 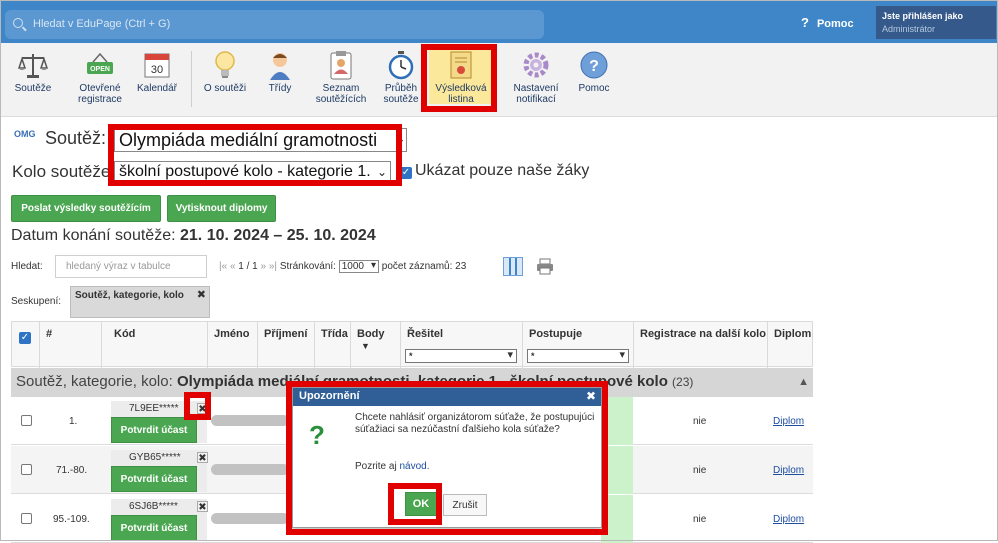 I want to click on only-ours-checkbox: ✓, so click(x=406, y=173).